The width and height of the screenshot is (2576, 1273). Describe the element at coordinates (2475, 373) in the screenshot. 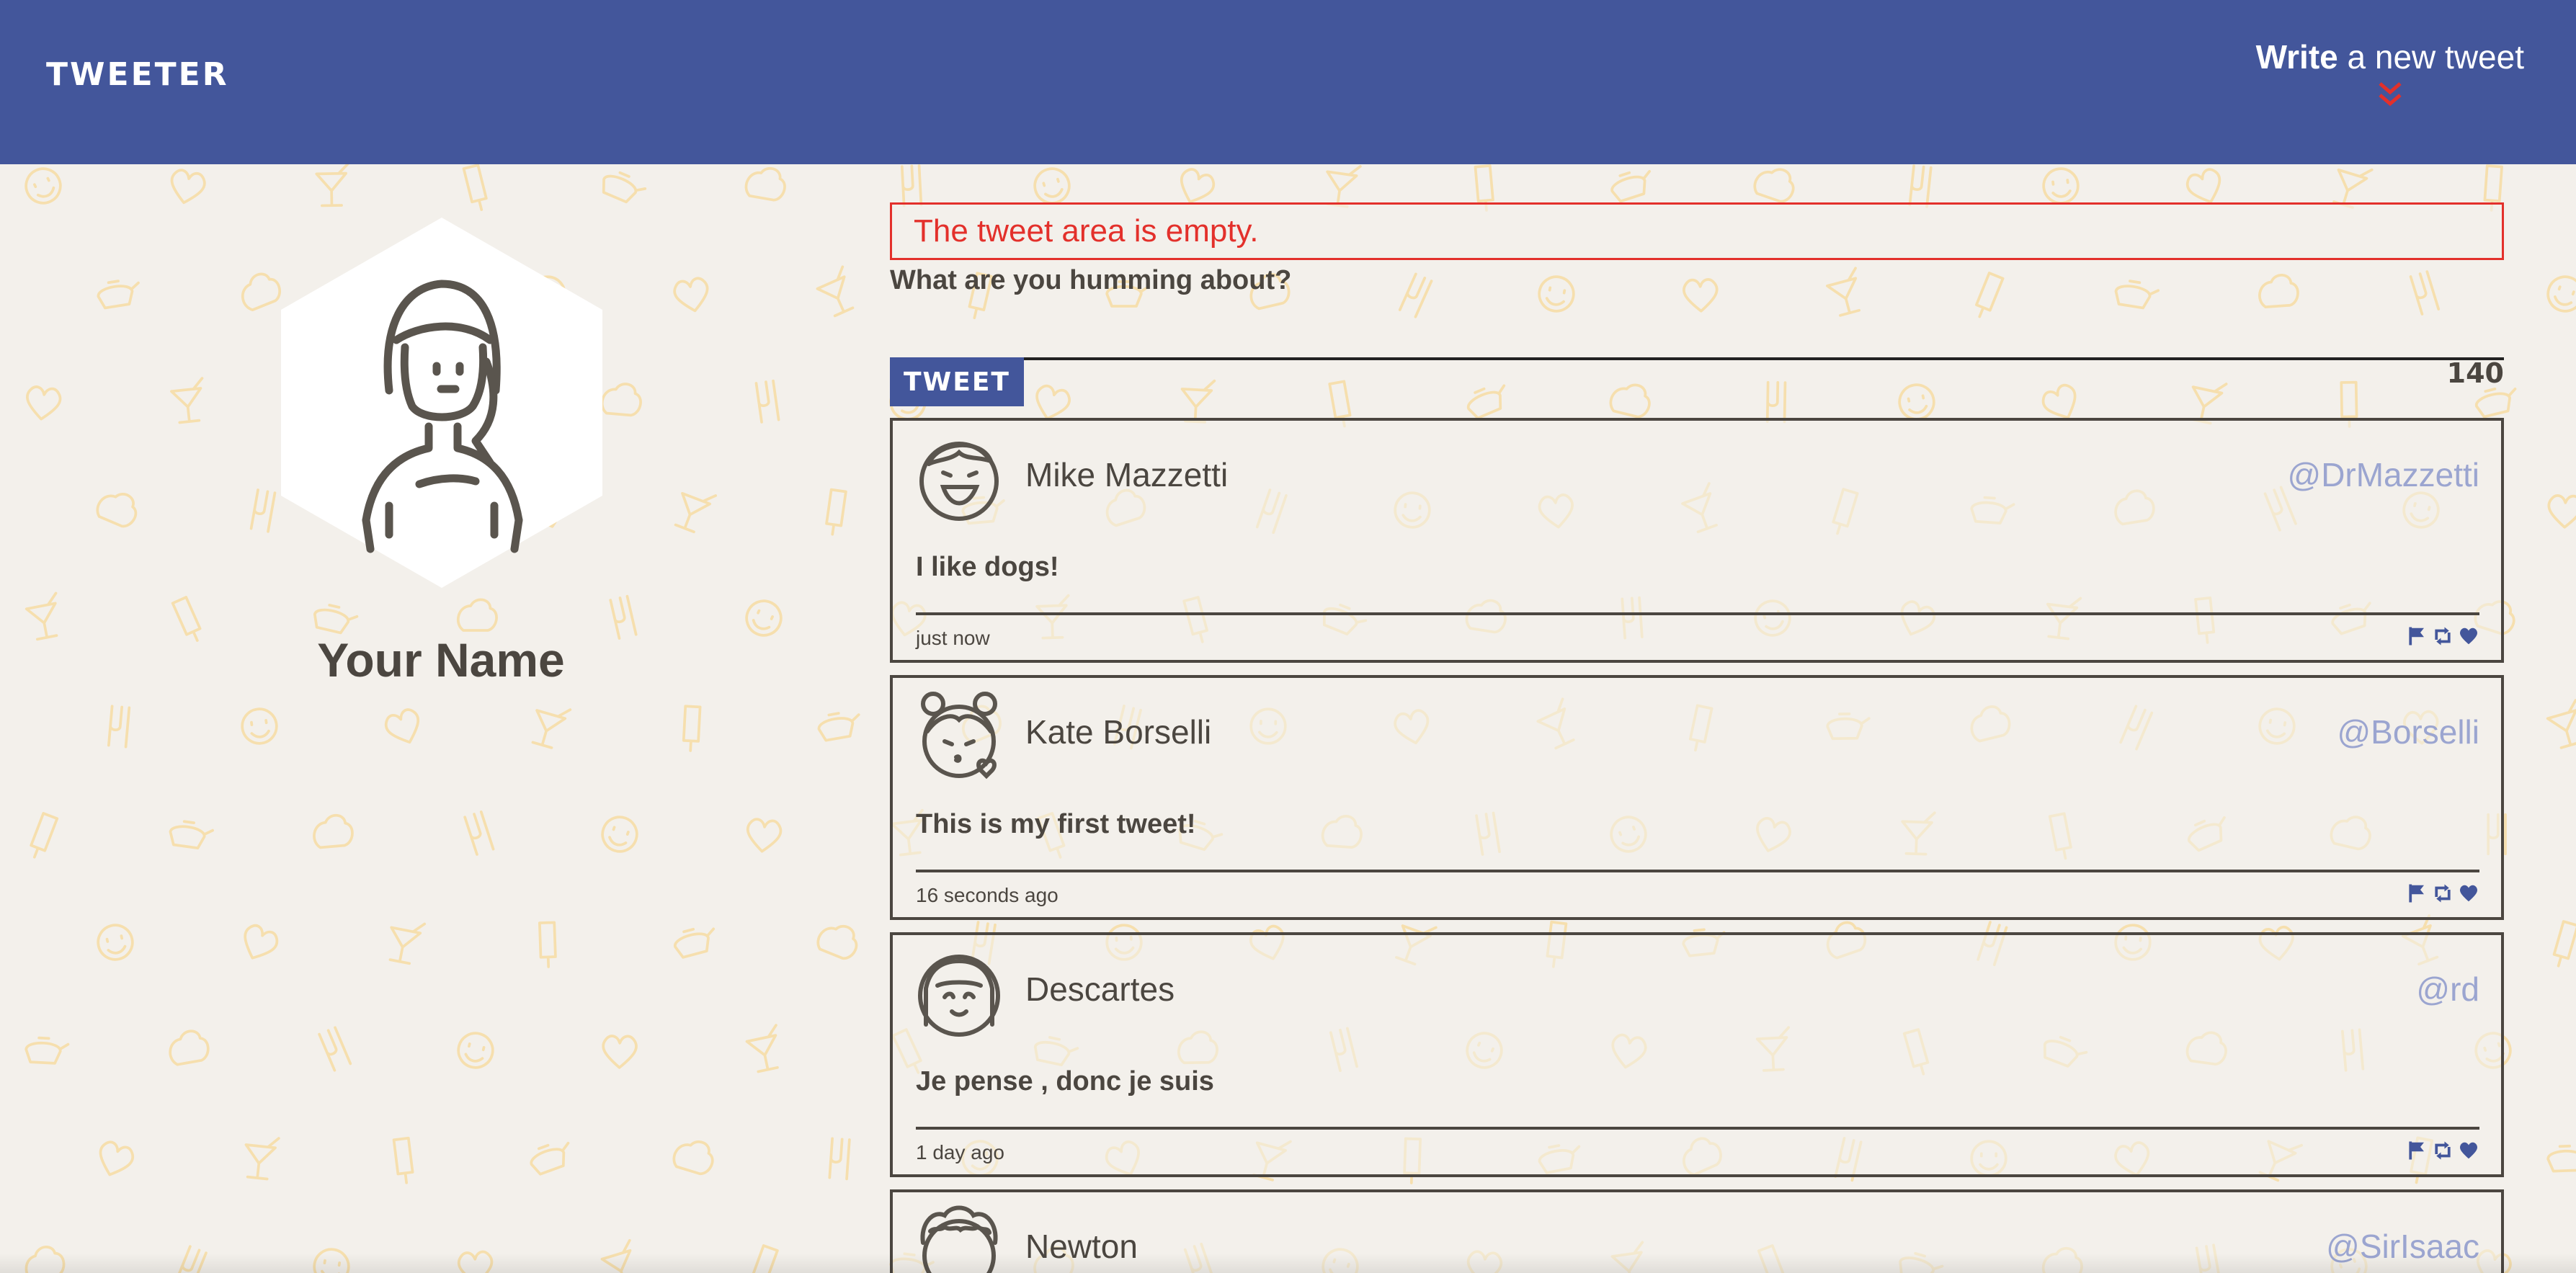

I see `char-counter: 140` at that location.